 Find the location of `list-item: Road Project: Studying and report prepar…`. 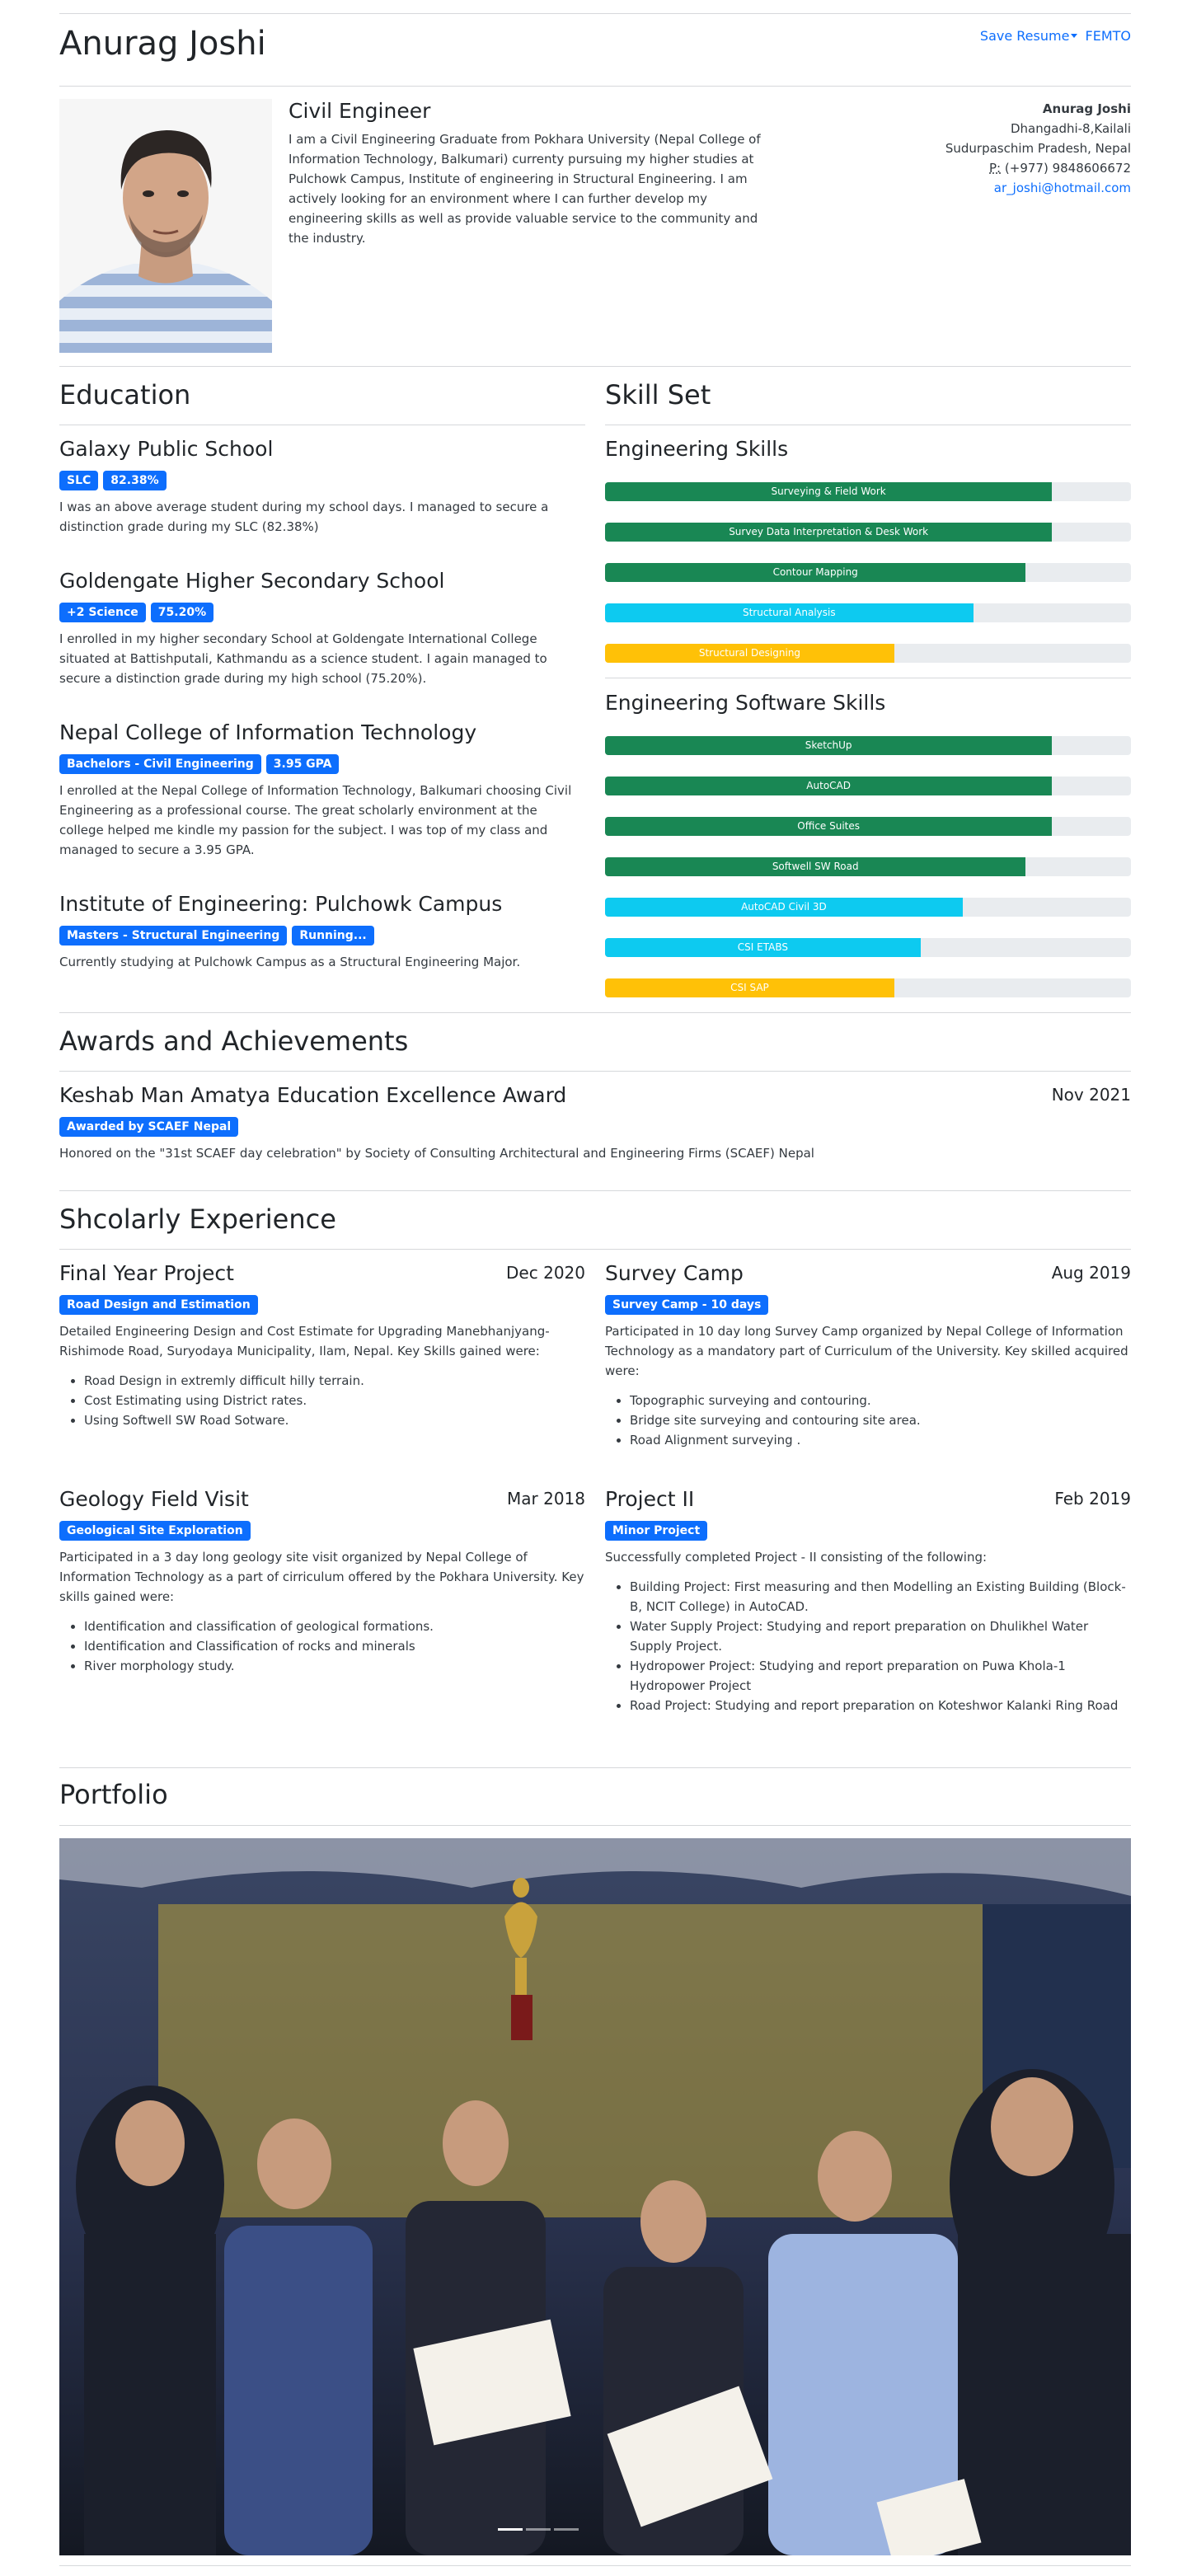

list-item: Road Project: Studying and report prepar… is located at coordinates (880, 1706).